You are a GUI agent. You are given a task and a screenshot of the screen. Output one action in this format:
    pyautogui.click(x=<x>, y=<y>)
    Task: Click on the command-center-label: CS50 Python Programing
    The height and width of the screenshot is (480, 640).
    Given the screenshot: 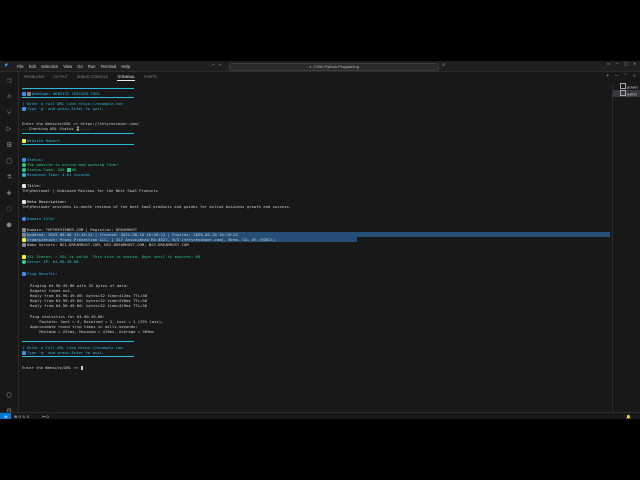 What is the action you would take?
    pyautogui.click(x=336, y=67)
    